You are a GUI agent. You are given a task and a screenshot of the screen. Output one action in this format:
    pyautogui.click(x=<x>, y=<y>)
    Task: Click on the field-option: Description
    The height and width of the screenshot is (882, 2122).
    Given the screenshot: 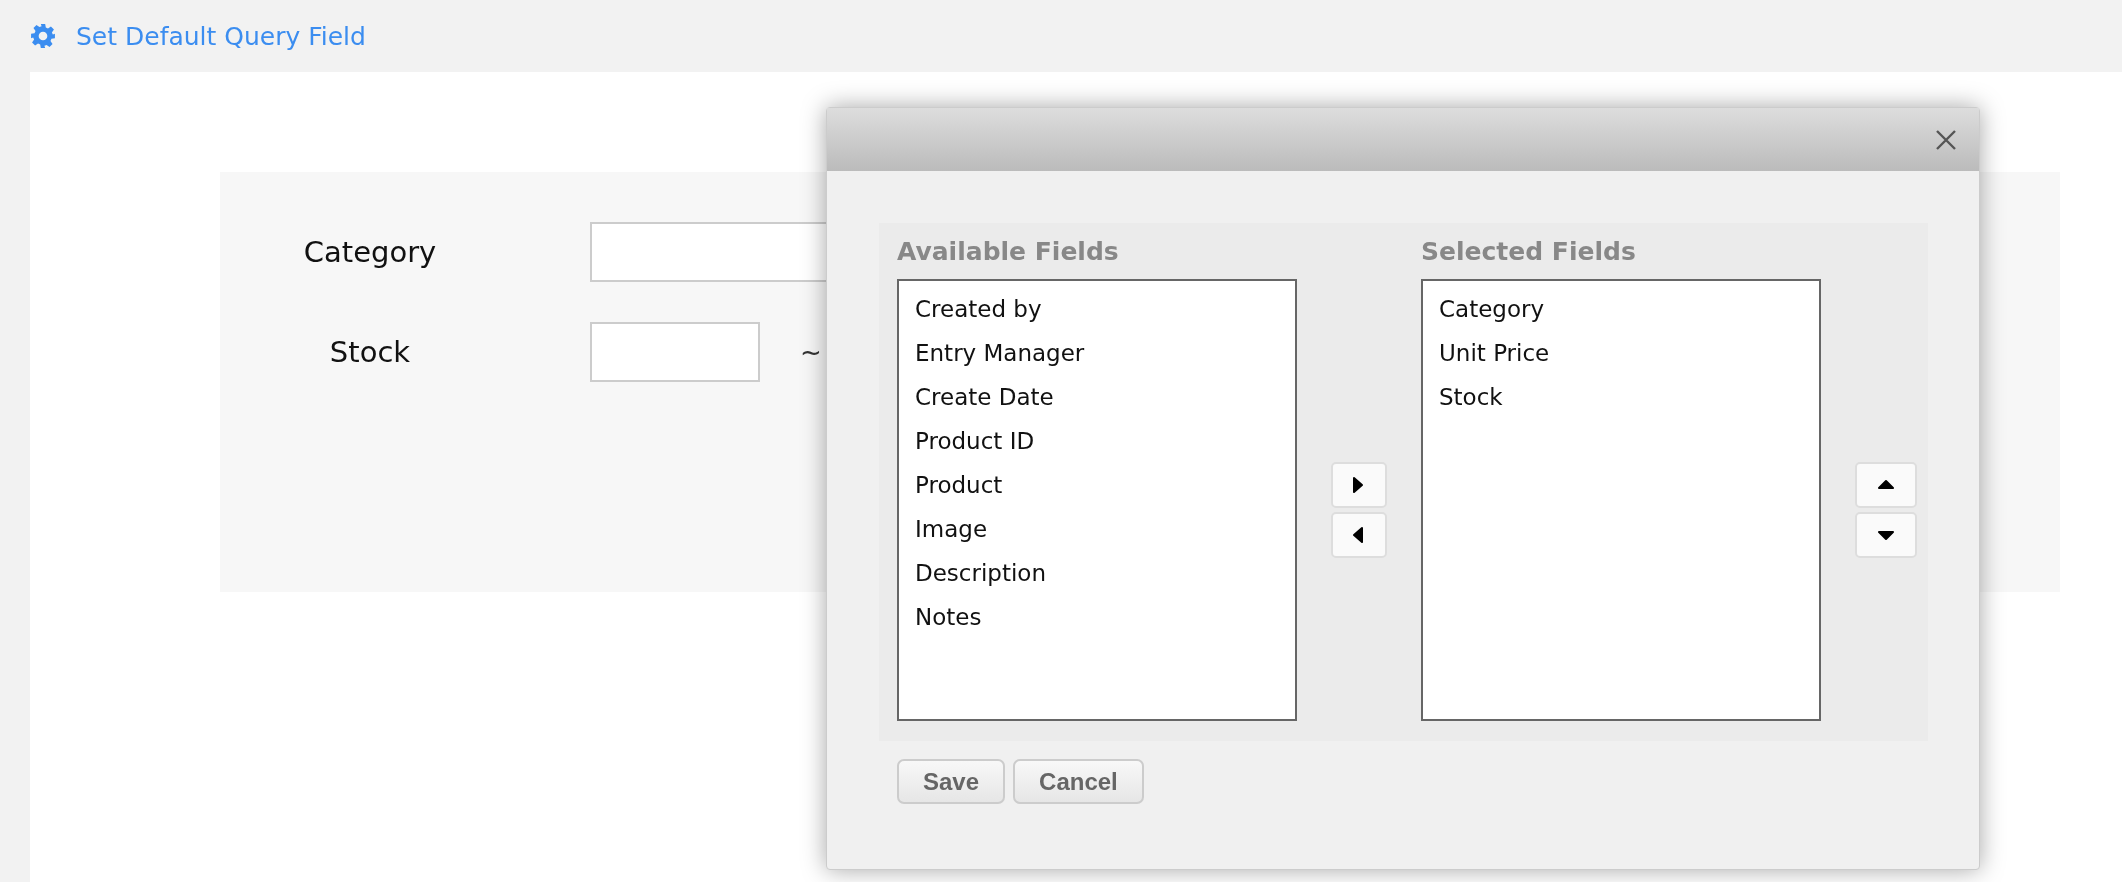 What is the action you would take?
    pyautogui.click(x=1097, y=573)
    